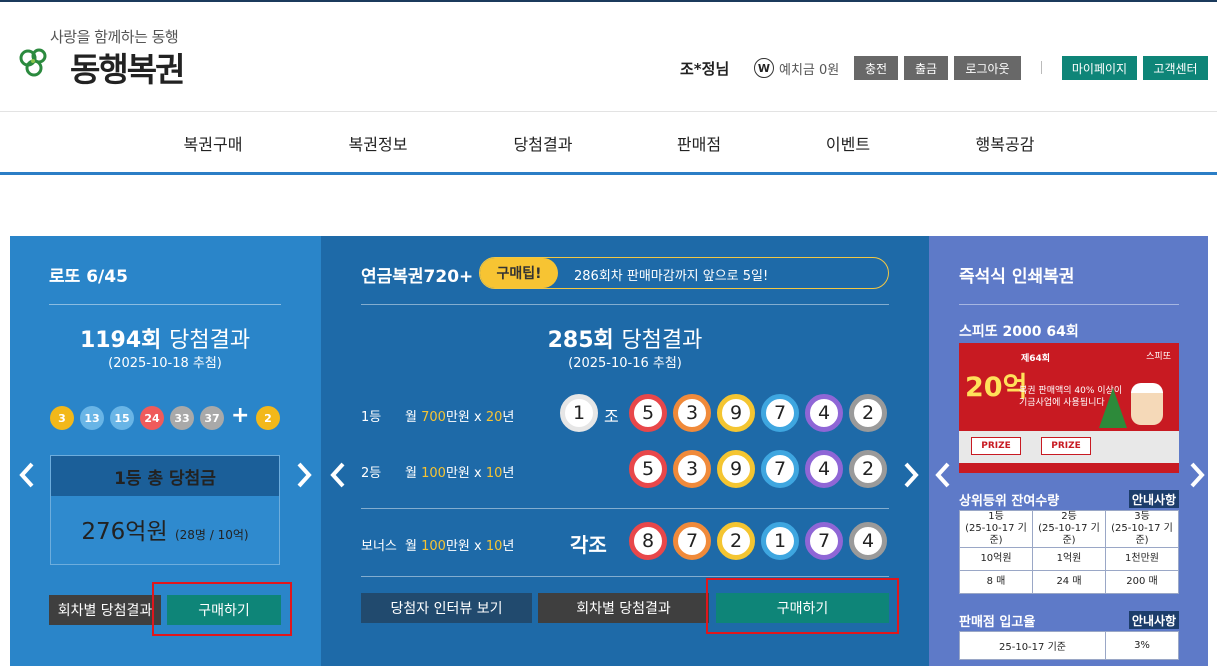 The image size is (1217, 666). Describe the element at coordinates (623, 608) in the screenshot. I see `pension-history-button: 회차별 당첨결과` at that location.